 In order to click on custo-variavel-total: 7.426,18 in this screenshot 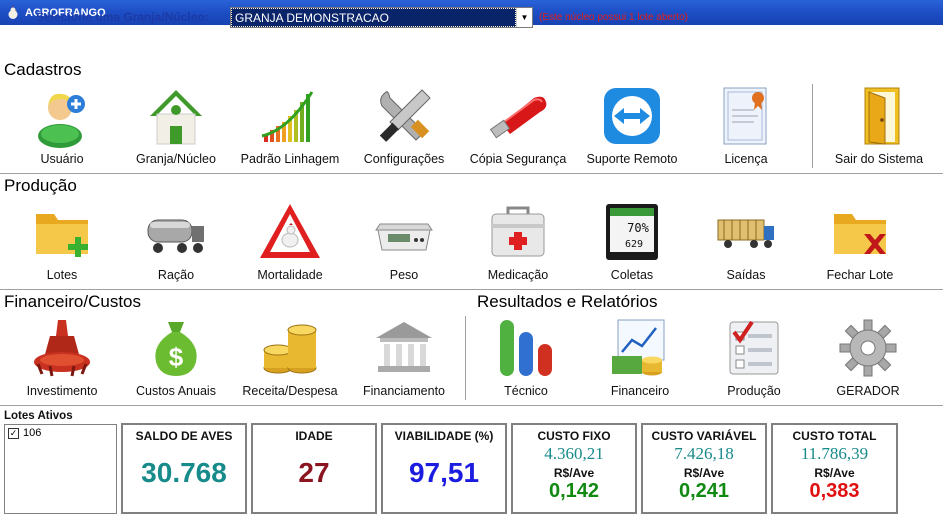, I will do `click(704, 453)`.